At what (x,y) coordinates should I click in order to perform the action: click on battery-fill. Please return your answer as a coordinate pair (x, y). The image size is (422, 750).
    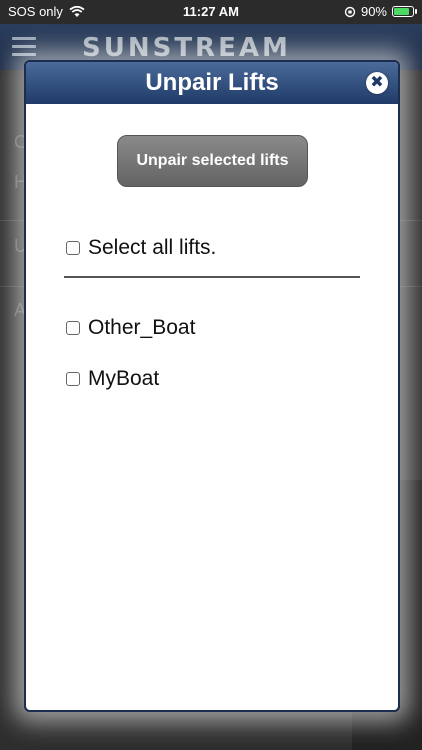
    Looking at the image, I should click on (401, 11).